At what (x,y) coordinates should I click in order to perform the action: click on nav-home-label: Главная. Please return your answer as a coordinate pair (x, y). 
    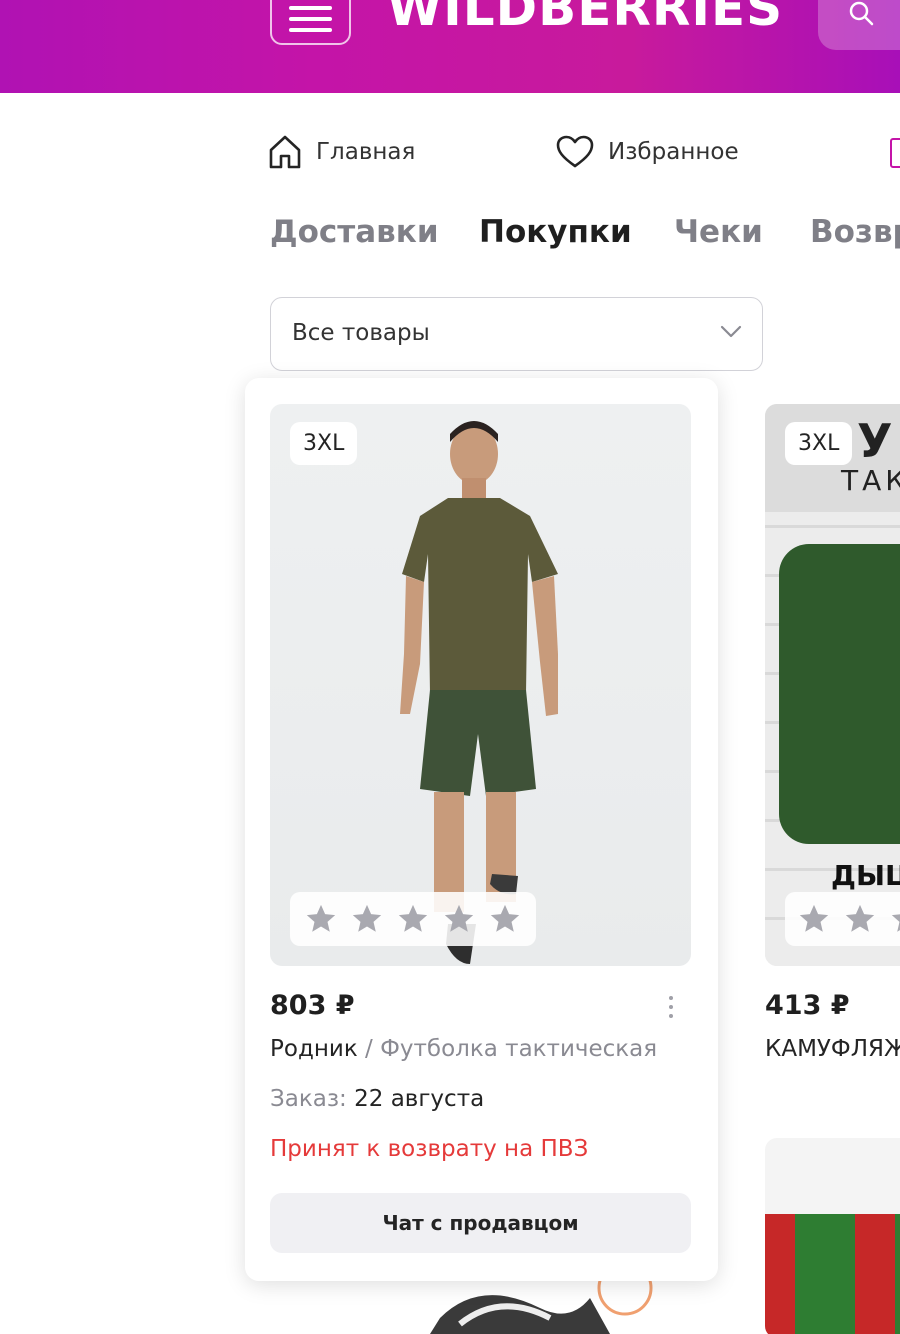
    Looking at the image, I should click on (366, 152).